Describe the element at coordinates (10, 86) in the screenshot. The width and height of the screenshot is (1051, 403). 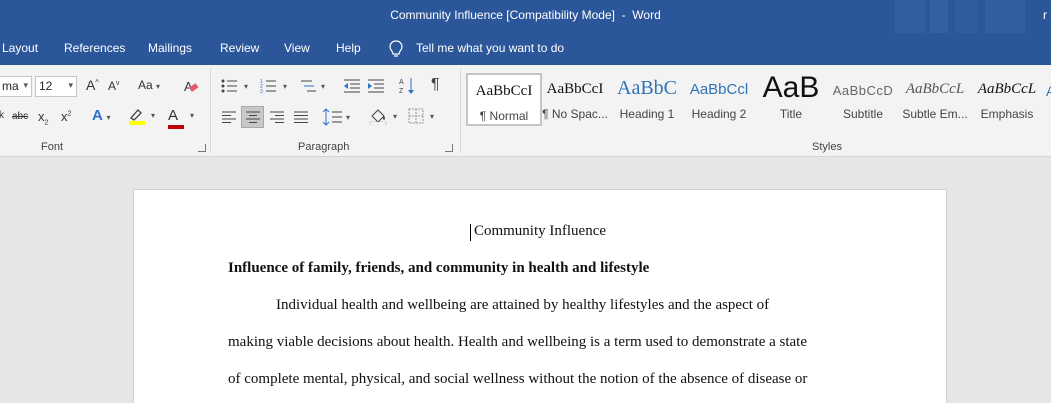
I see `font-name-value: ma` at that location.